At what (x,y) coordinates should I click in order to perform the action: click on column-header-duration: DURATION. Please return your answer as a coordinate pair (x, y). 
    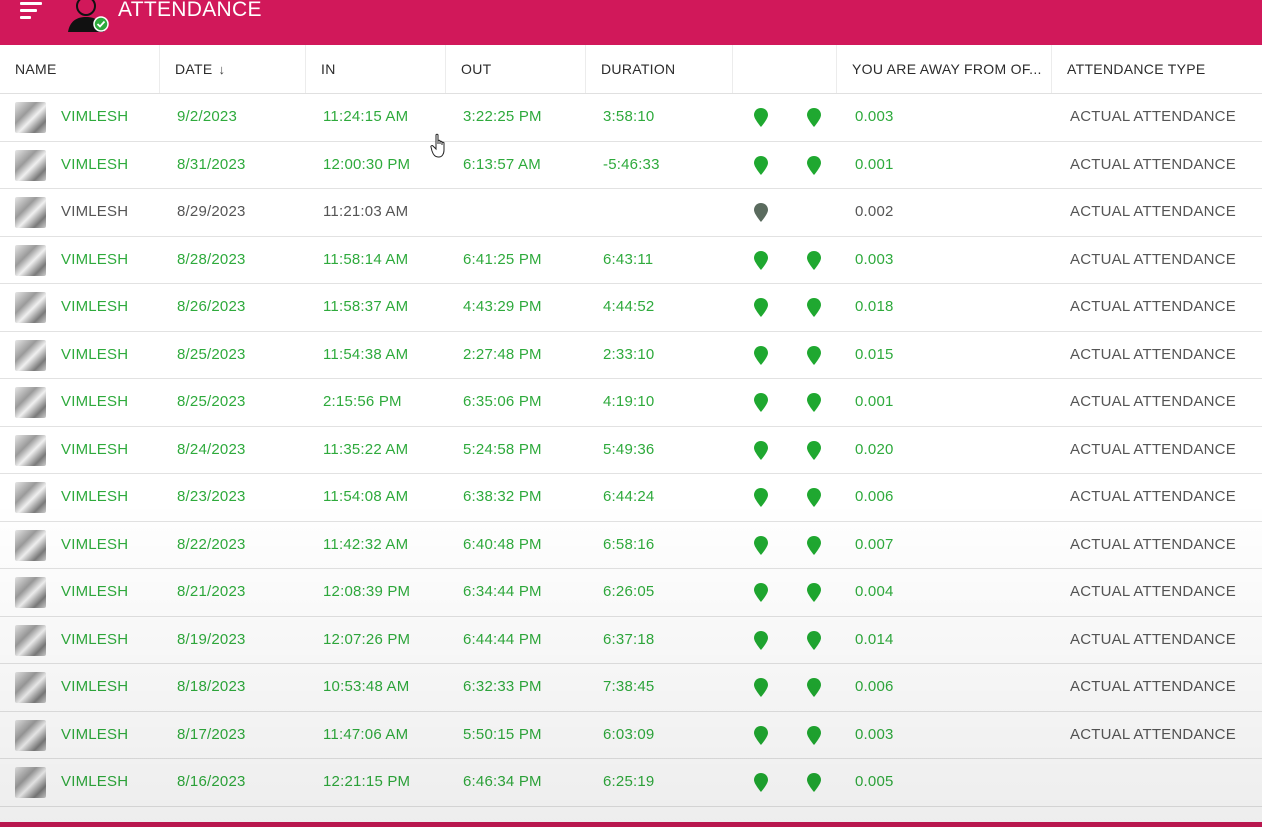
    Looking at the image, I should click on (659, 69).